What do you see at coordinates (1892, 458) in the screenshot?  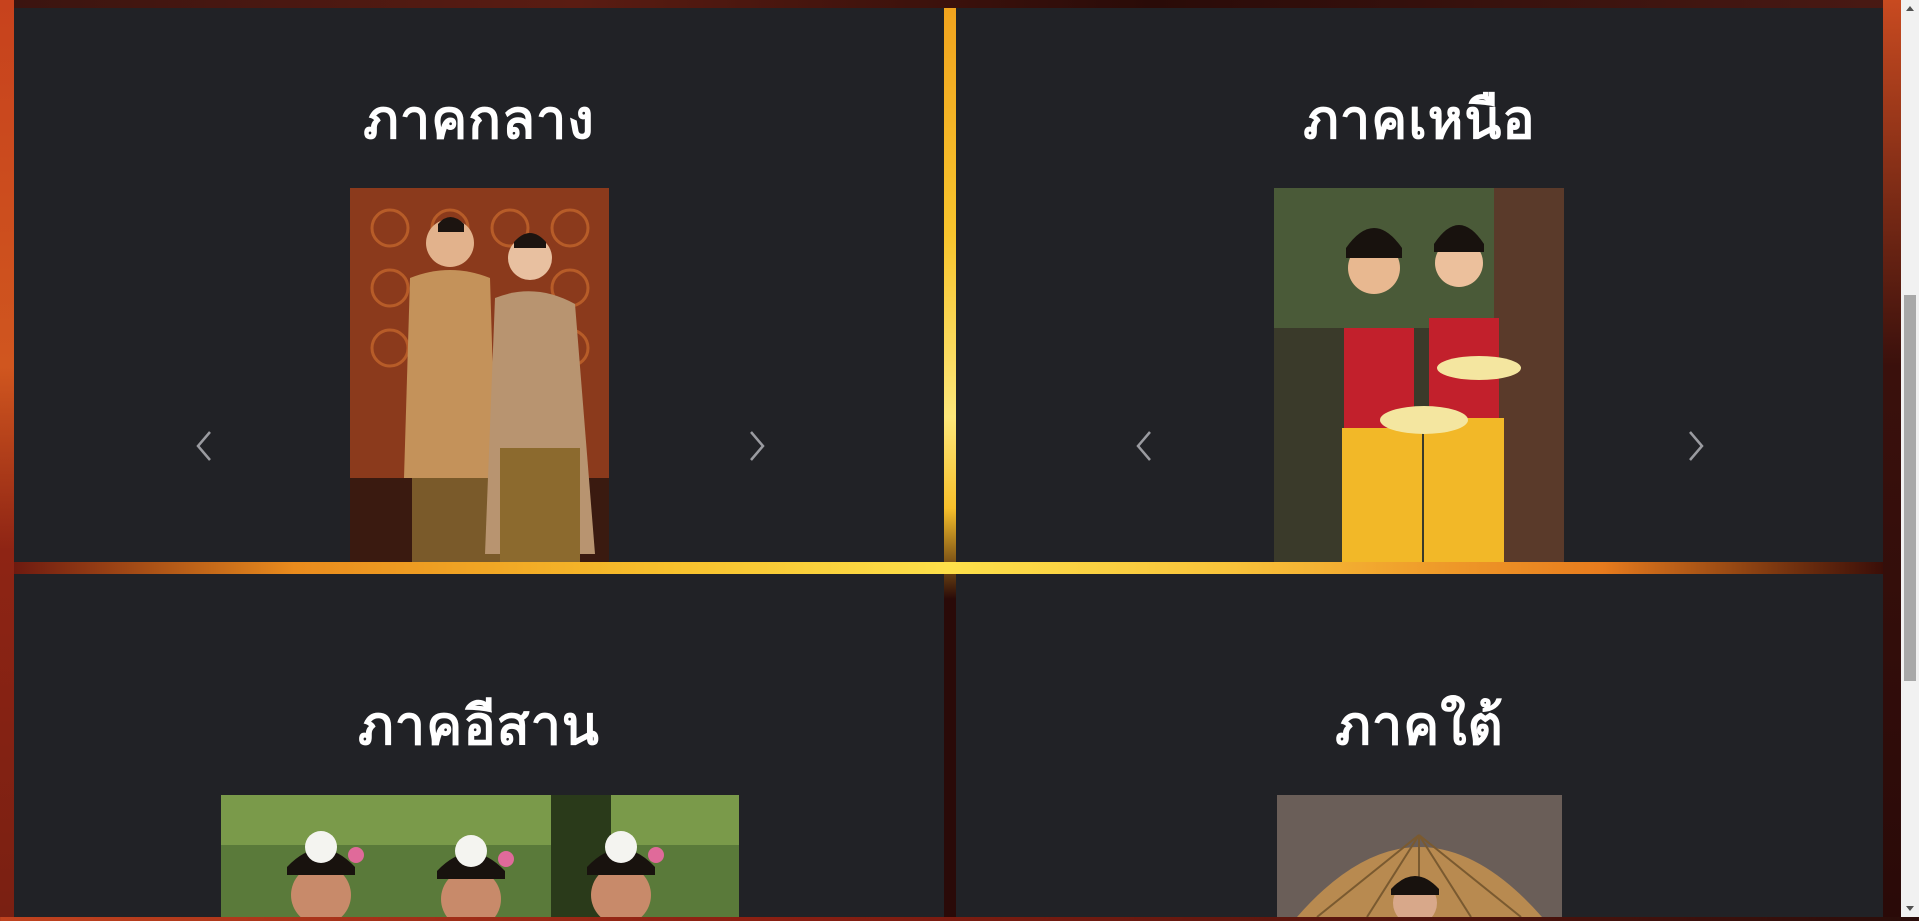 I see `background-right-edge` at bounding box center [1892, 458].